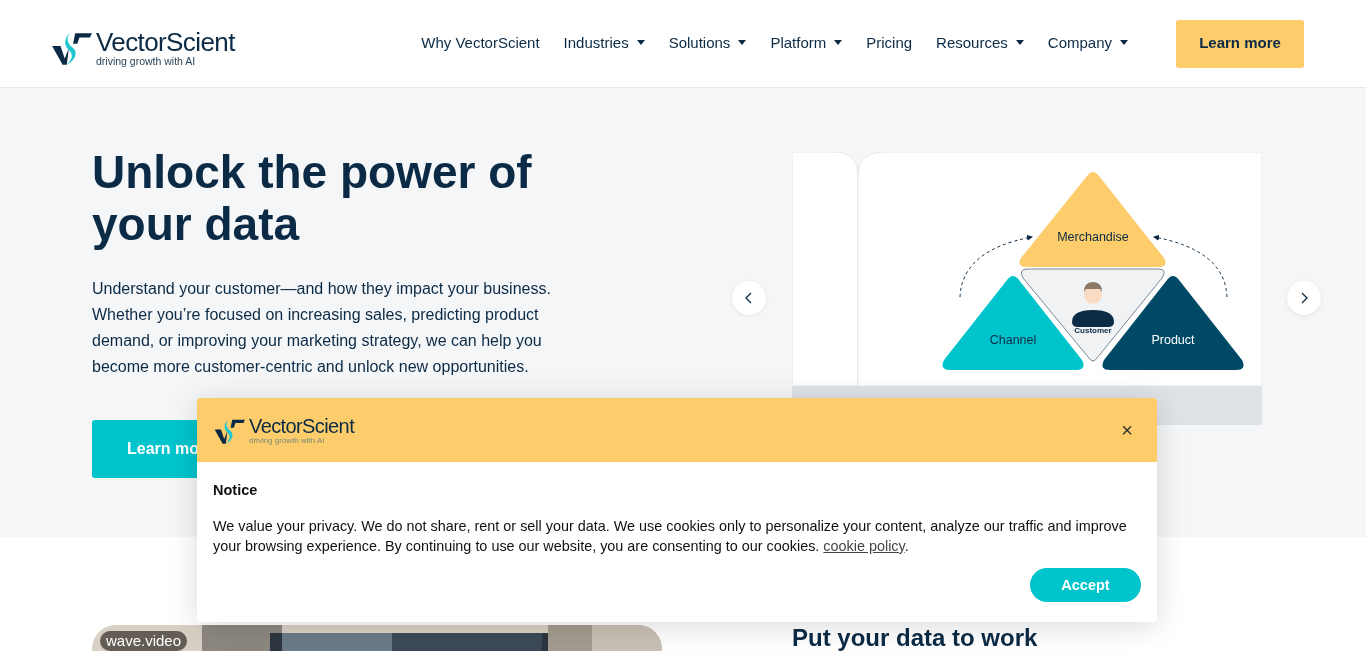  What do you see at coordinates (980, 43) in the screenshot?
I see `nav-link: Resources` at bounding box center [980, 43].